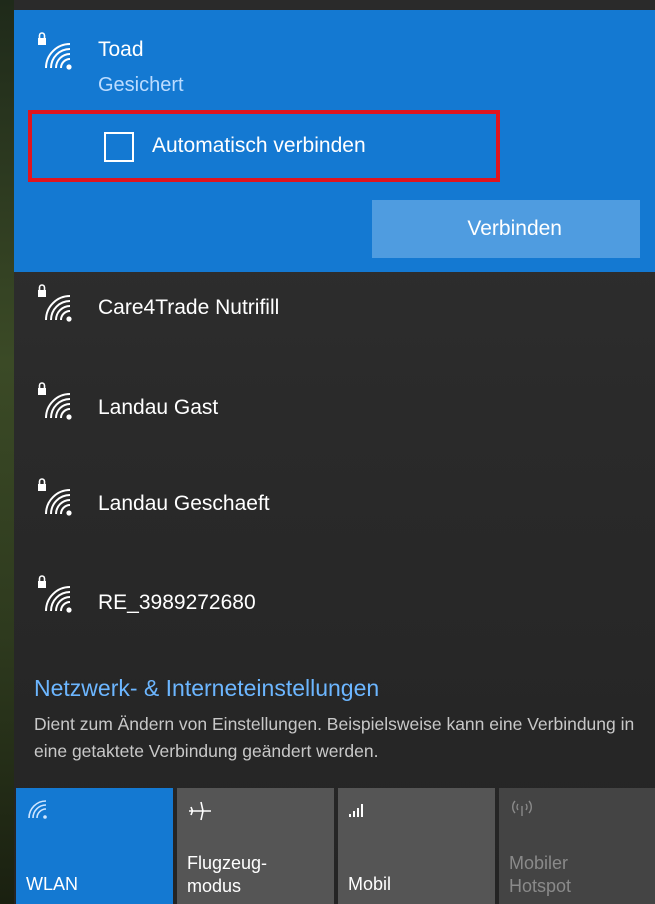 This screenshot has height=904, width=655. Describe the element at coordinates (255, 846) in the screenshot. I see `quick-action-airplane-mode: Flugzeug- modus` at that location.